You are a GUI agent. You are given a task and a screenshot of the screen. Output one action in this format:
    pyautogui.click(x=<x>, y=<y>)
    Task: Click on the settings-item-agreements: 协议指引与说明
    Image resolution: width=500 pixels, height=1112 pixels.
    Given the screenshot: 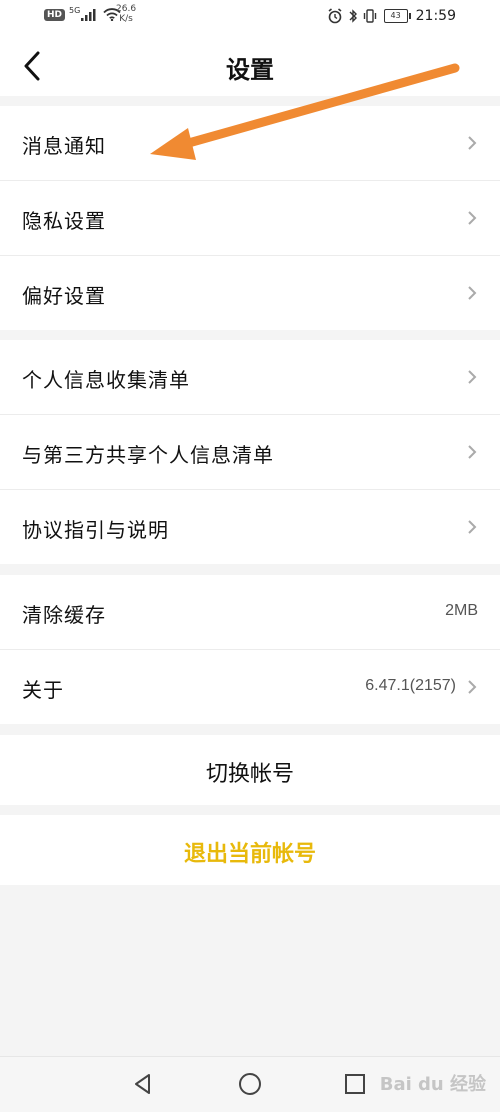 What is the action you would take?
    pyautogui.click(x=250, y=527)
    